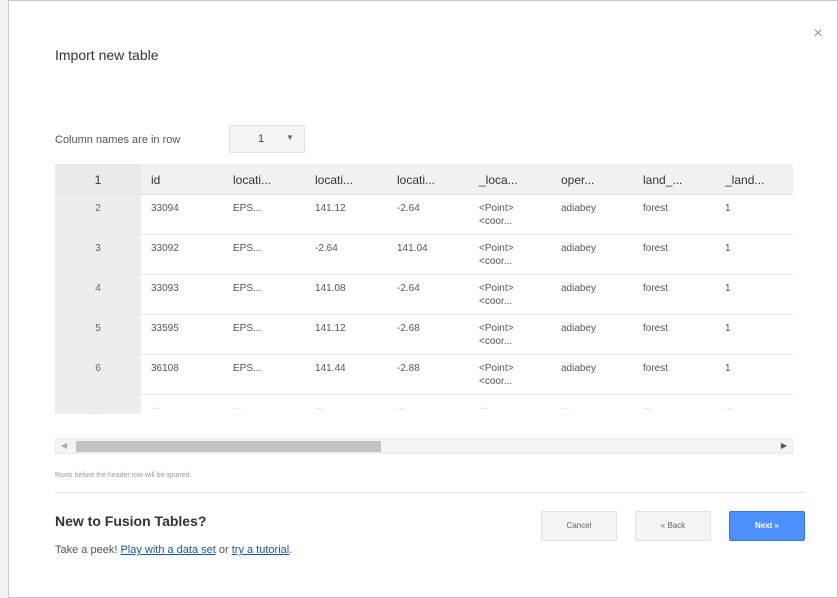 This screenshot has height=598, width=838. I want to click on row-number-header: 1, so click(98, 179).